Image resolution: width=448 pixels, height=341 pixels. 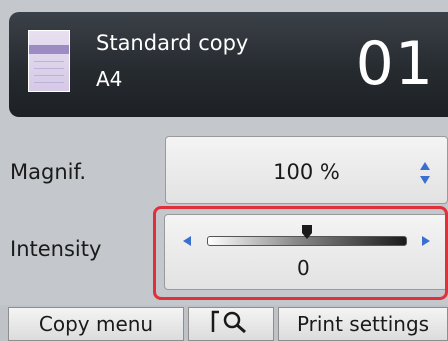 What do you see at coordinates (363, 324) in the screenshot?
I see `print-settings-button: Print settings` at bounding box center [363, 324].